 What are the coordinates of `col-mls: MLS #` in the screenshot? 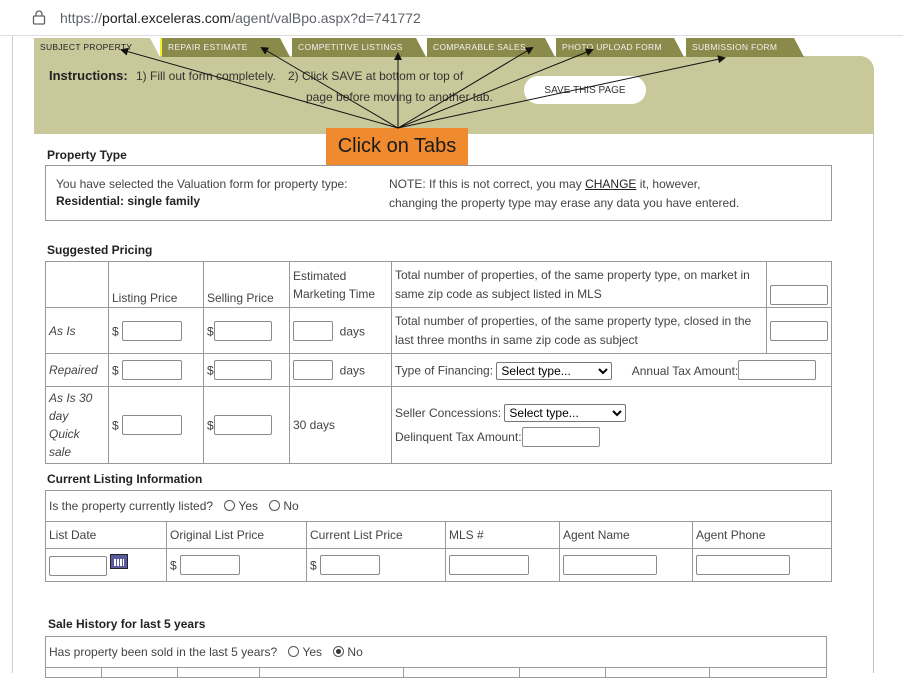 It's located at (502, 535).